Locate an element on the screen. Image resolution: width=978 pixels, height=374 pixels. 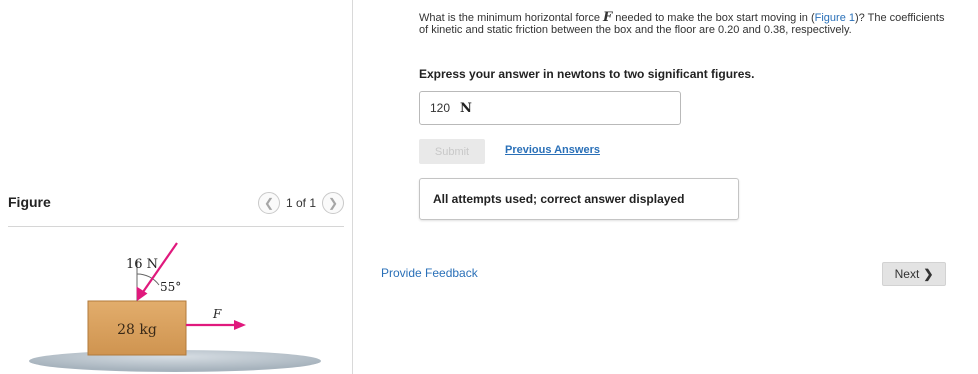
angle-label: 55° is located at coordinates (170, 287).